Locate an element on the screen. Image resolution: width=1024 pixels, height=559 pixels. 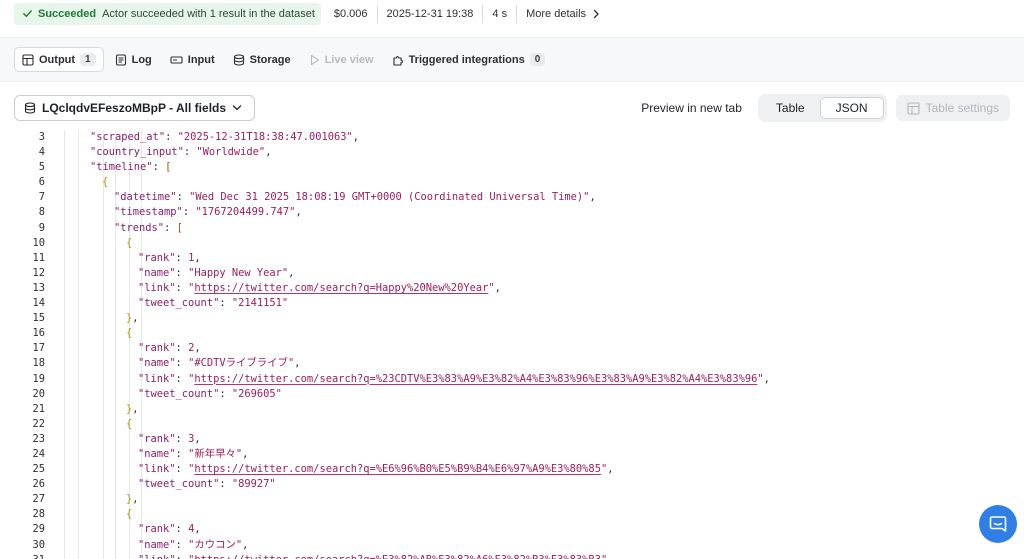
table-settings-label: Table settings is located at coordinates (962, 108).